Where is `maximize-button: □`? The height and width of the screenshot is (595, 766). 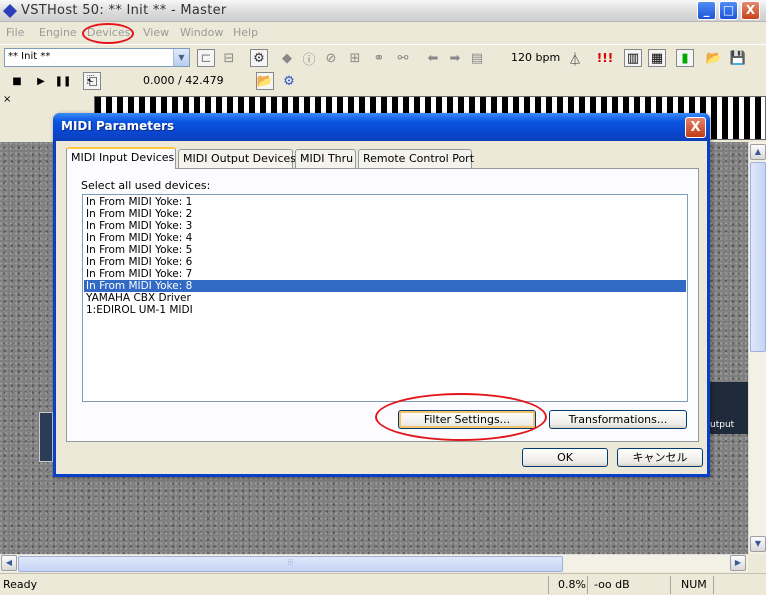 maximize-button: □ is located at coordinates (728, 10).